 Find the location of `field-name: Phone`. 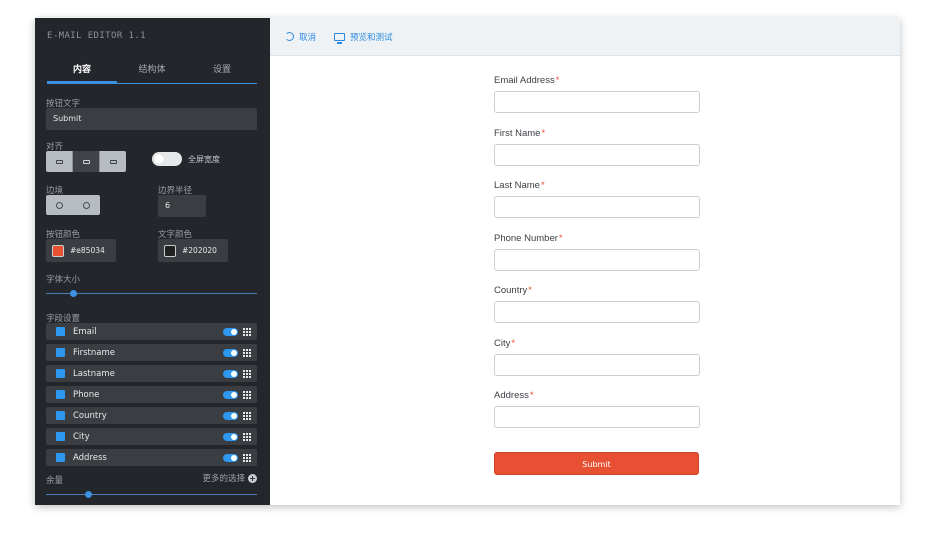

field-name: Phone is located at coordinates (86, 394).